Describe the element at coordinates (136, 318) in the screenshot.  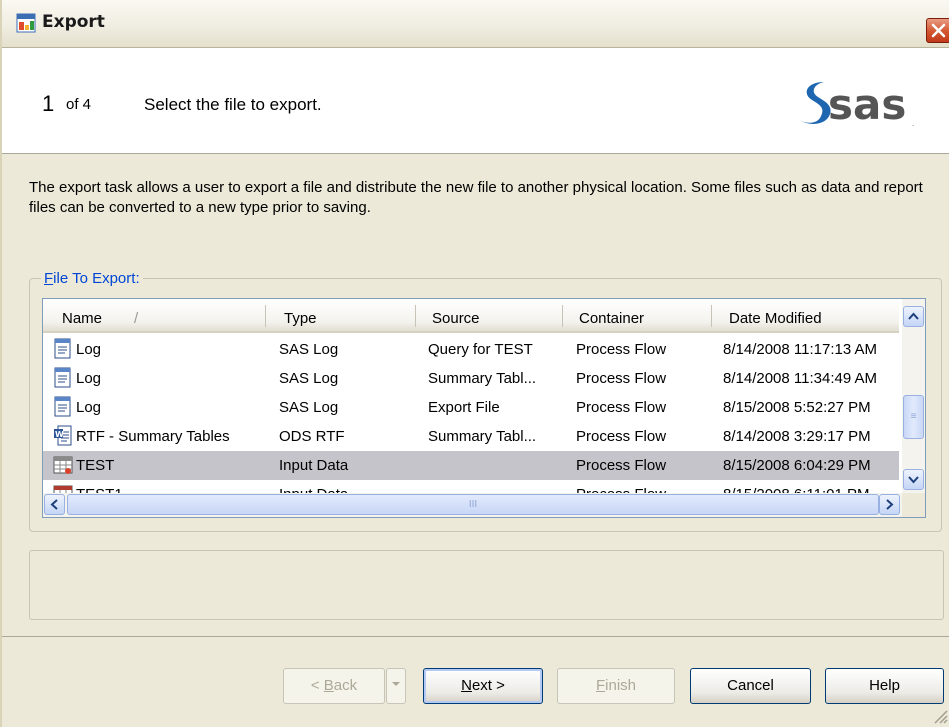
I see `sort-indicator: /` at that location.